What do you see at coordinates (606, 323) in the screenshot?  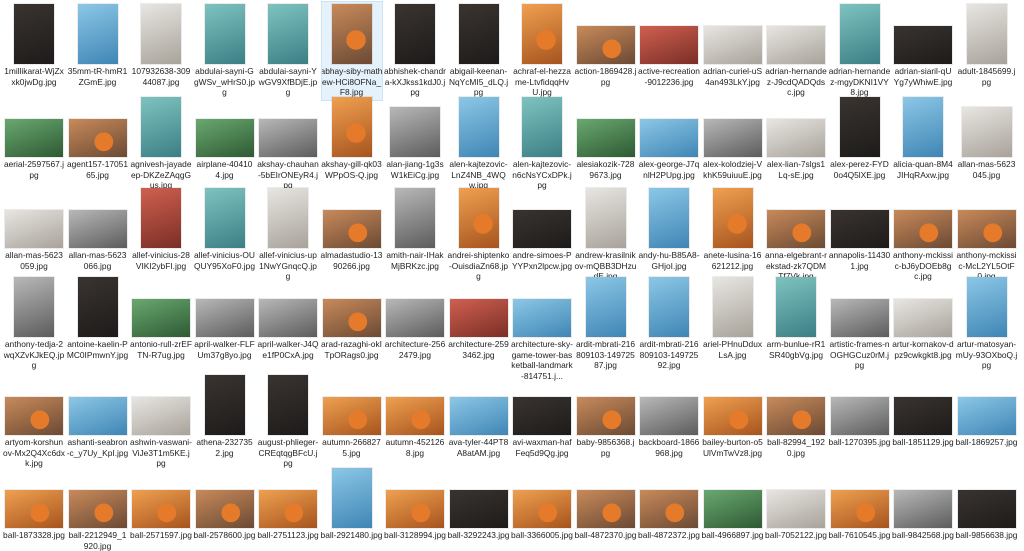 I see `file-item: ardit-mbrati-216809103-14972587.jpg` at bounding box center [606, 323].